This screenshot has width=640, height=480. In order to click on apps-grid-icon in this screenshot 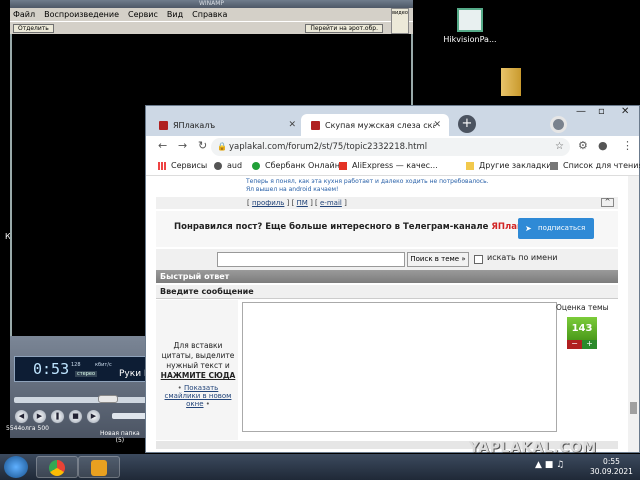, I will do `click(162, 165)`.